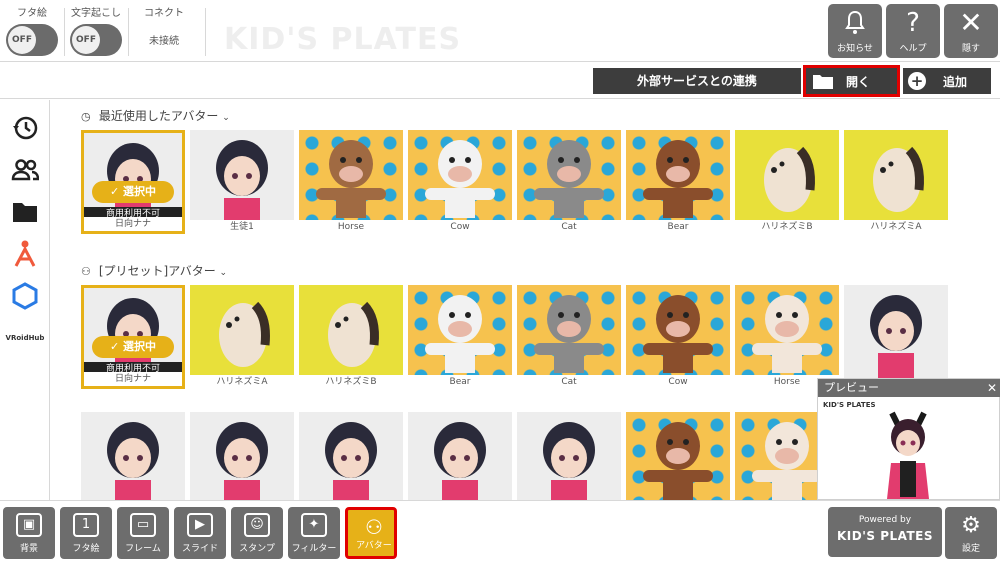 The height and width of the screenshot is (563, 1000). Describe the element at coordinates (908, 439) in the screenshot. I see `preview-panel: プレビュー ✕ KID'S PLATES` at that location.